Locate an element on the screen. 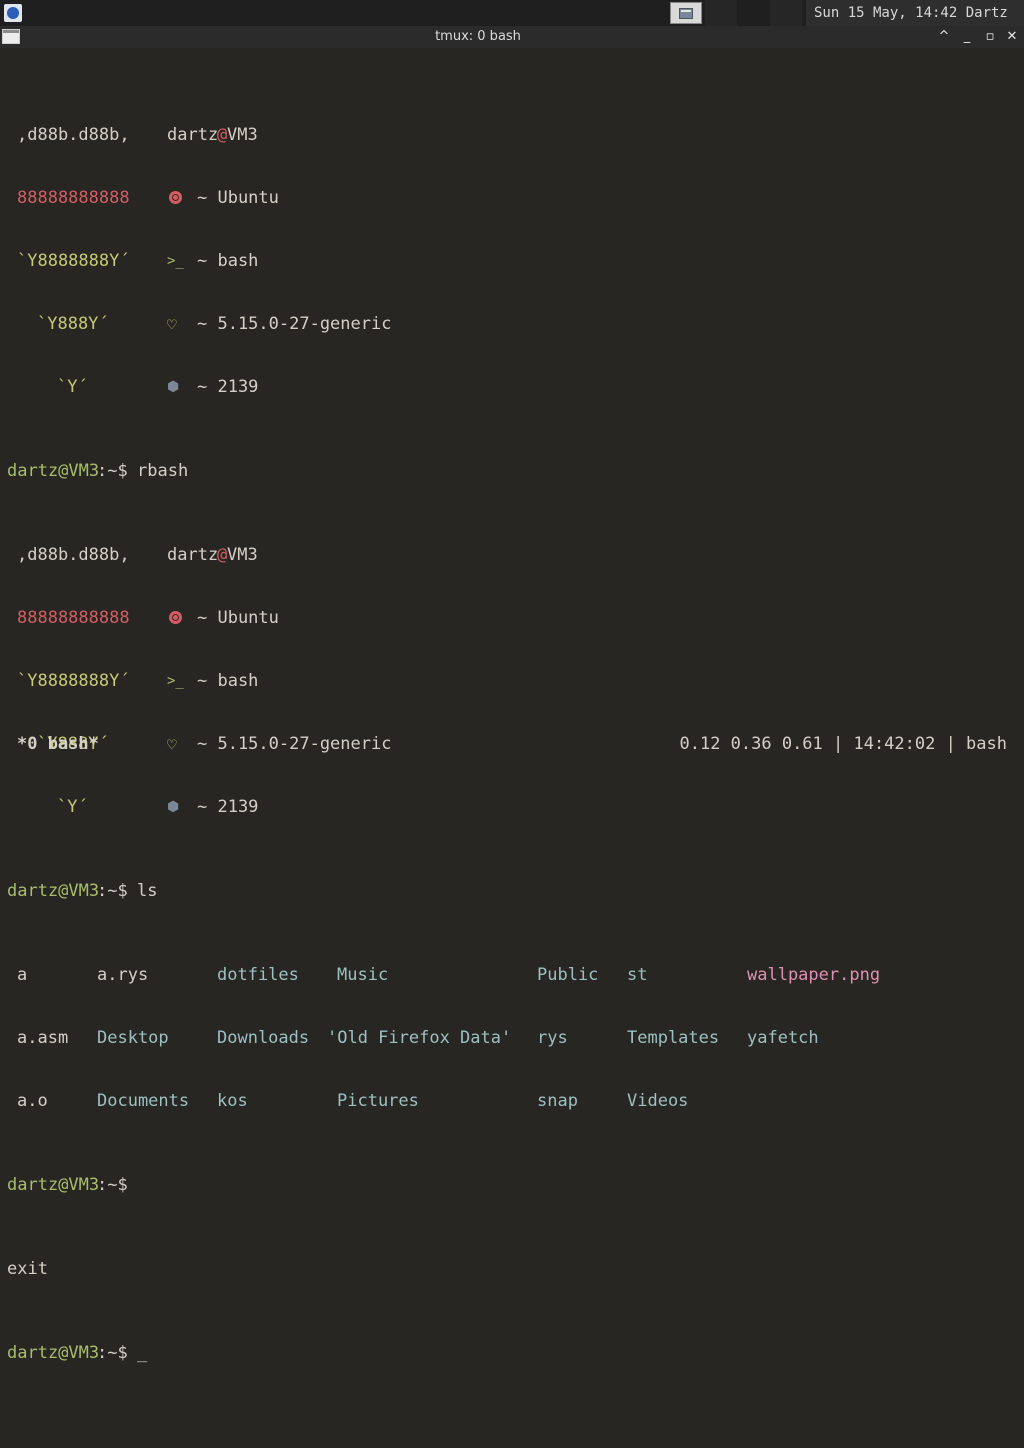  tmux-window-tab: *0 bash* is located at coordinates (58, 744).